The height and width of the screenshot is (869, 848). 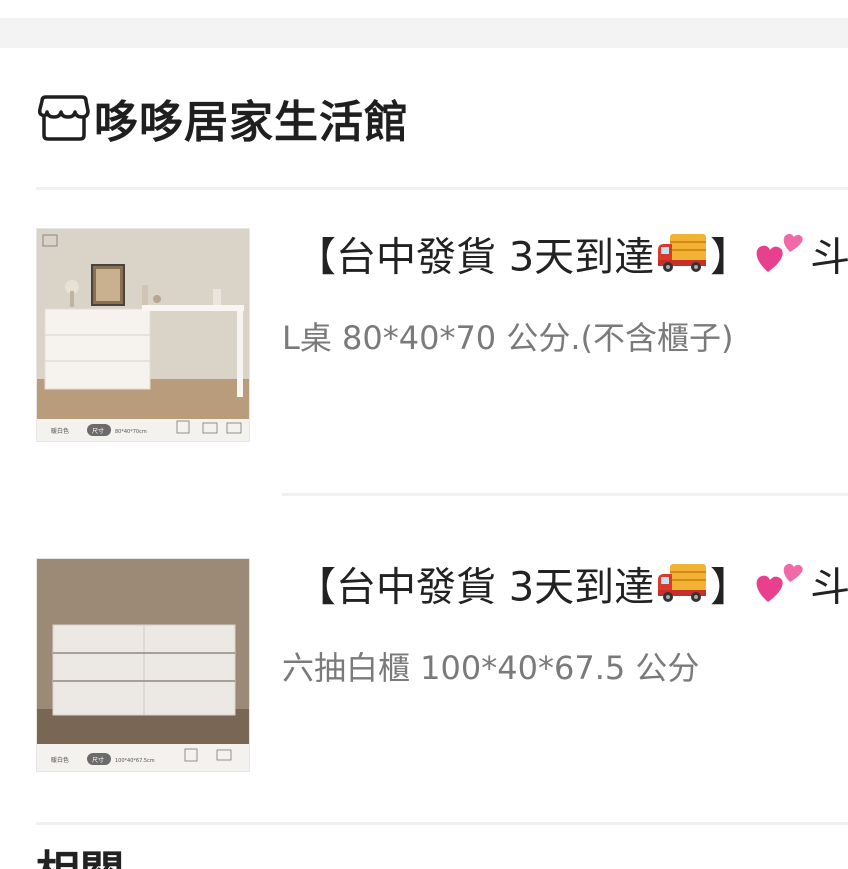 What do you see at coordinates (80, 858) in the screenshot?
I see `next-section-heading: 相關` at bounding box center [80, 858].